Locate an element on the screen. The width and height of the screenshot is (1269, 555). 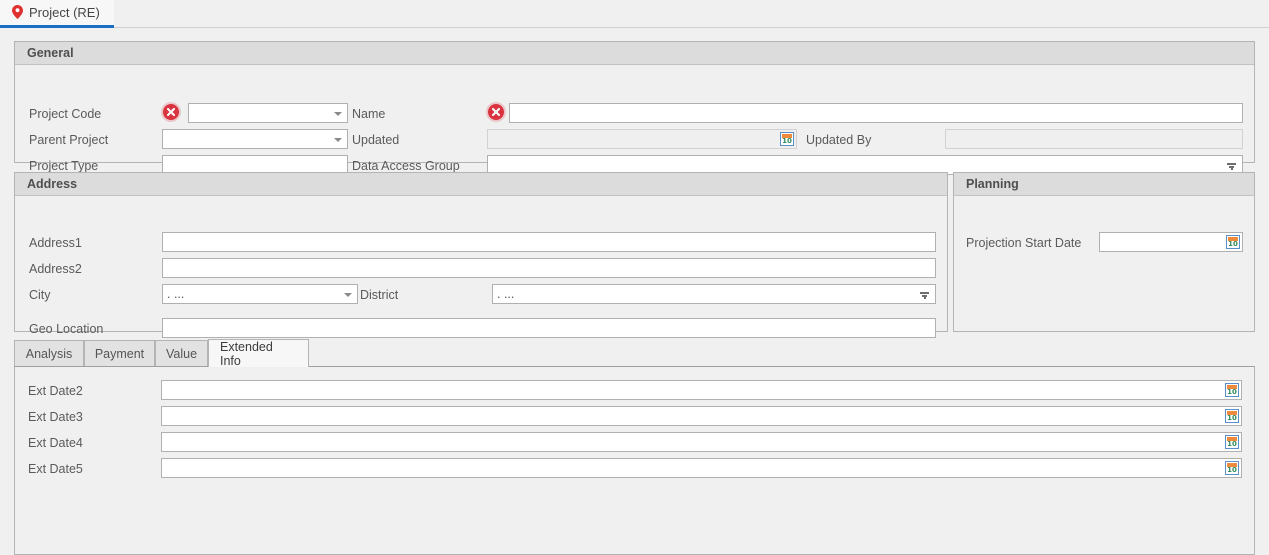
planning-panel: Planning Projection Start Date 10 is located at coordinates (1104, 252).